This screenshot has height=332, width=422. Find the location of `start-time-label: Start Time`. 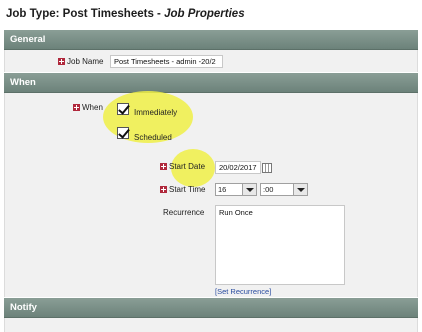

start-time-label: Start Time is located at coordinates (182, 189).